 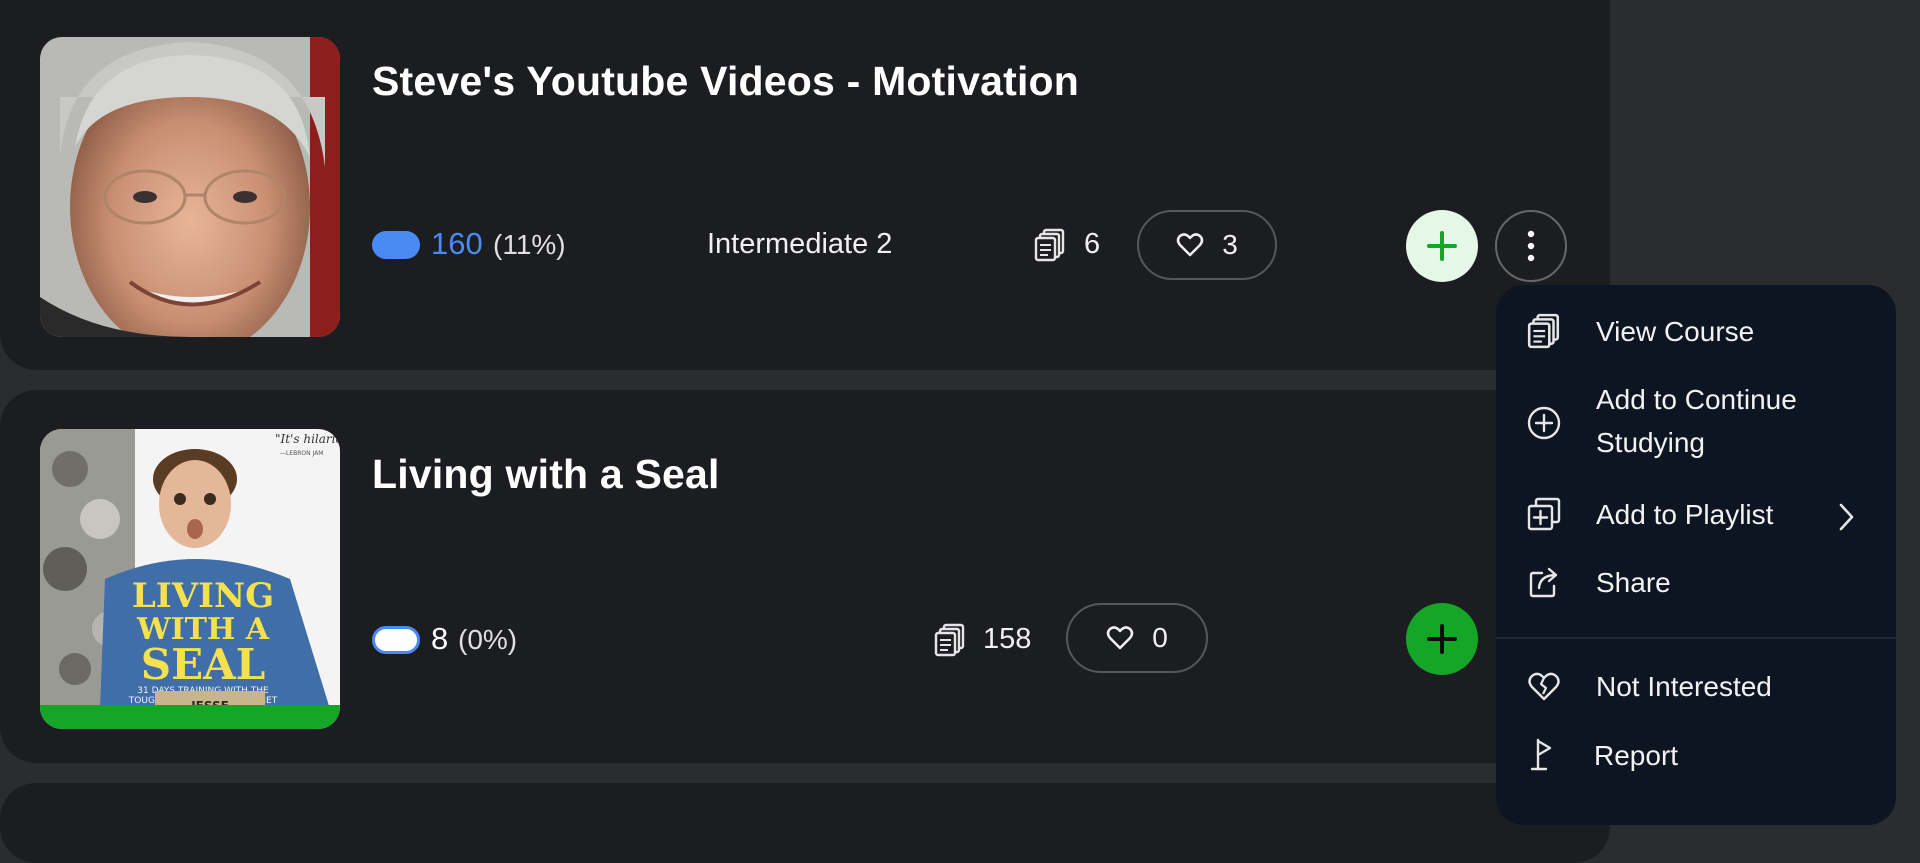 I want to click on flag-icon, so click(x=1541, y=754).